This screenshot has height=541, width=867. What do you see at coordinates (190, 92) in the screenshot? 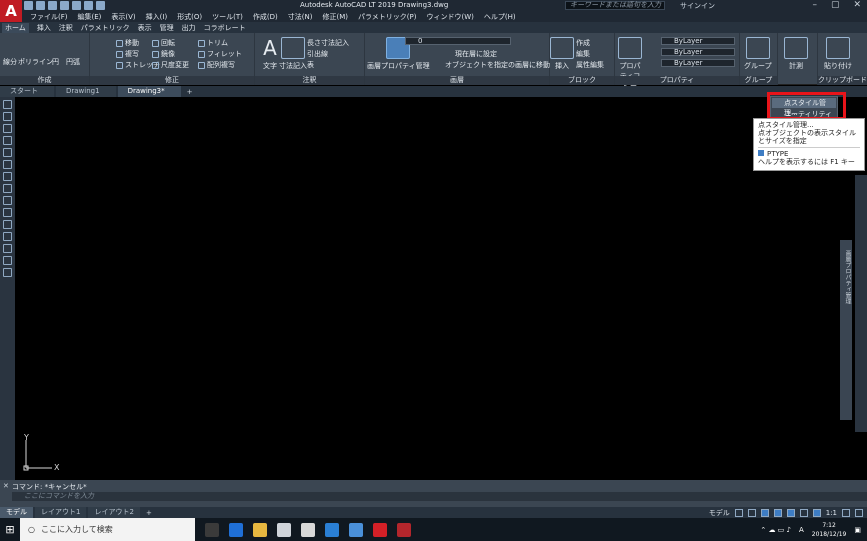
I see `new-tab-icon: +` at bounding box center [190, 92].